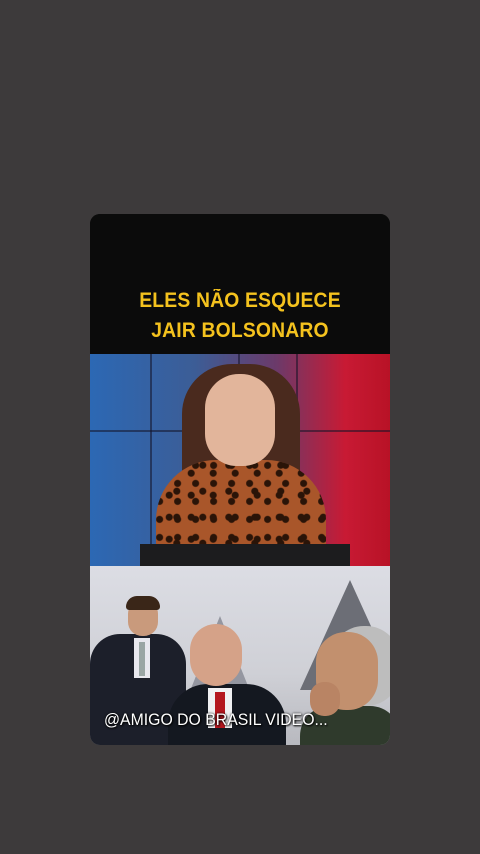 The image size is (480, 854). I want to click on man-middle-head, so click(216, 655).